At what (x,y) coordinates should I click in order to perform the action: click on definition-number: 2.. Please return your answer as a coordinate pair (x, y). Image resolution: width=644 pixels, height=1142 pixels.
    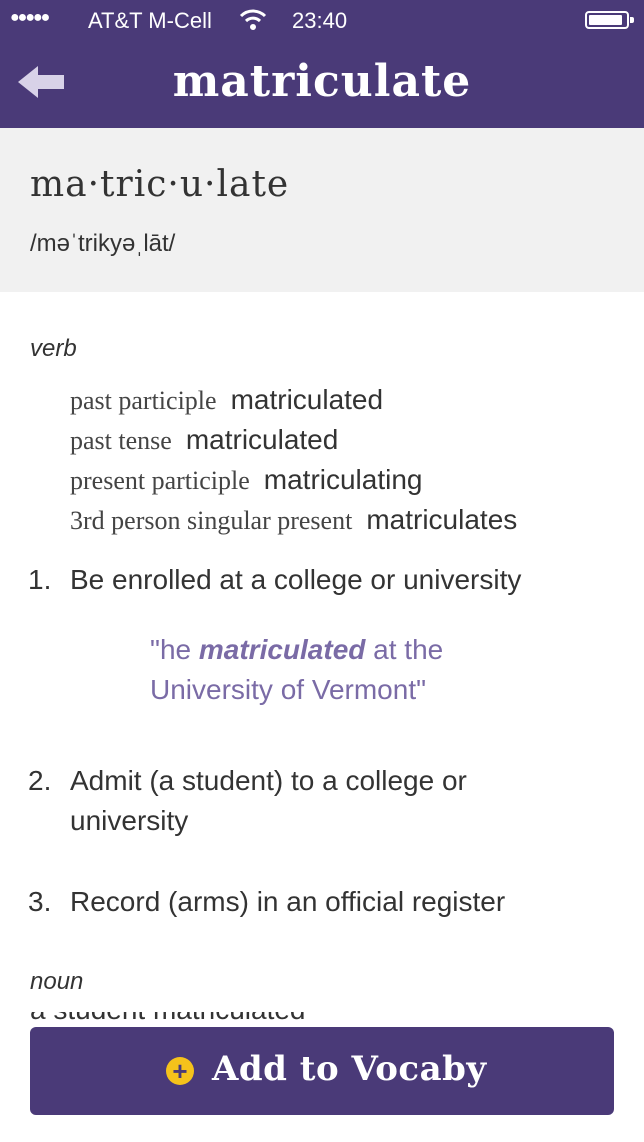
    Looking at the image, I should click on (40, 780).